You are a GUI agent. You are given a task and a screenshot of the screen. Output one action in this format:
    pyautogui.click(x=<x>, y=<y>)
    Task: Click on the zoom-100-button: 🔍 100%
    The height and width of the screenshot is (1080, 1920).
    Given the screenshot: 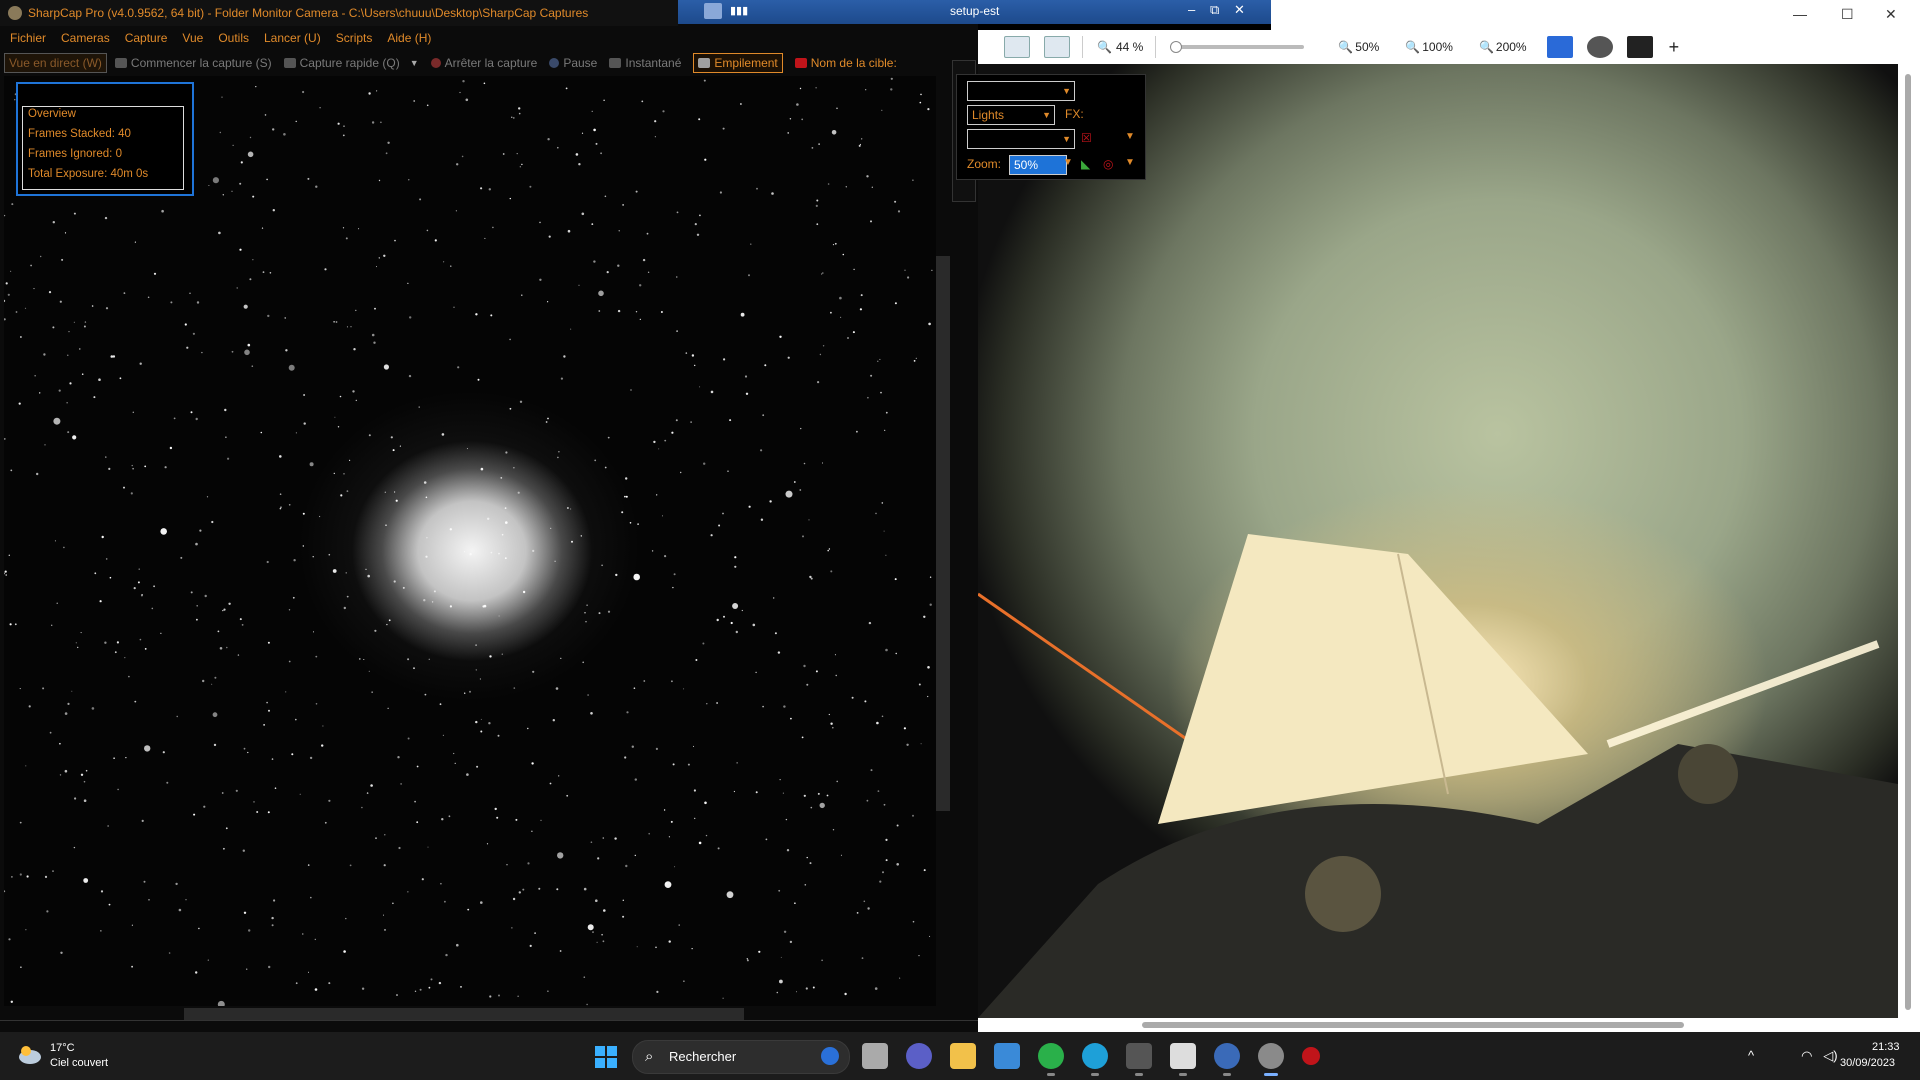 What is the action you would take?
    pyautogui.click(x=1429, y=47)
    